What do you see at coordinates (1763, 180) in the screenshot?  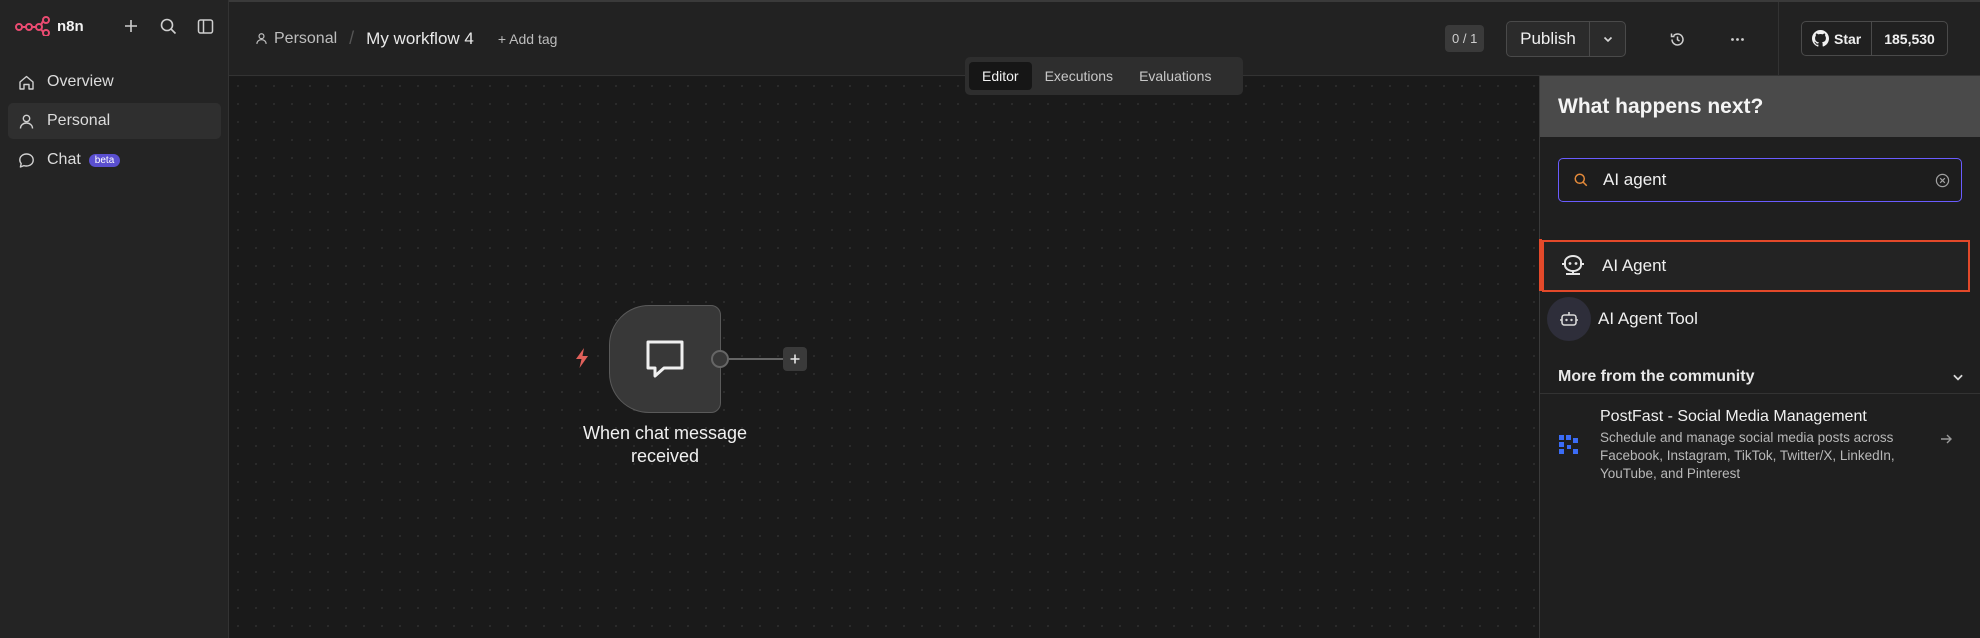 I see `search-input` at bounding box center [1763, 180].